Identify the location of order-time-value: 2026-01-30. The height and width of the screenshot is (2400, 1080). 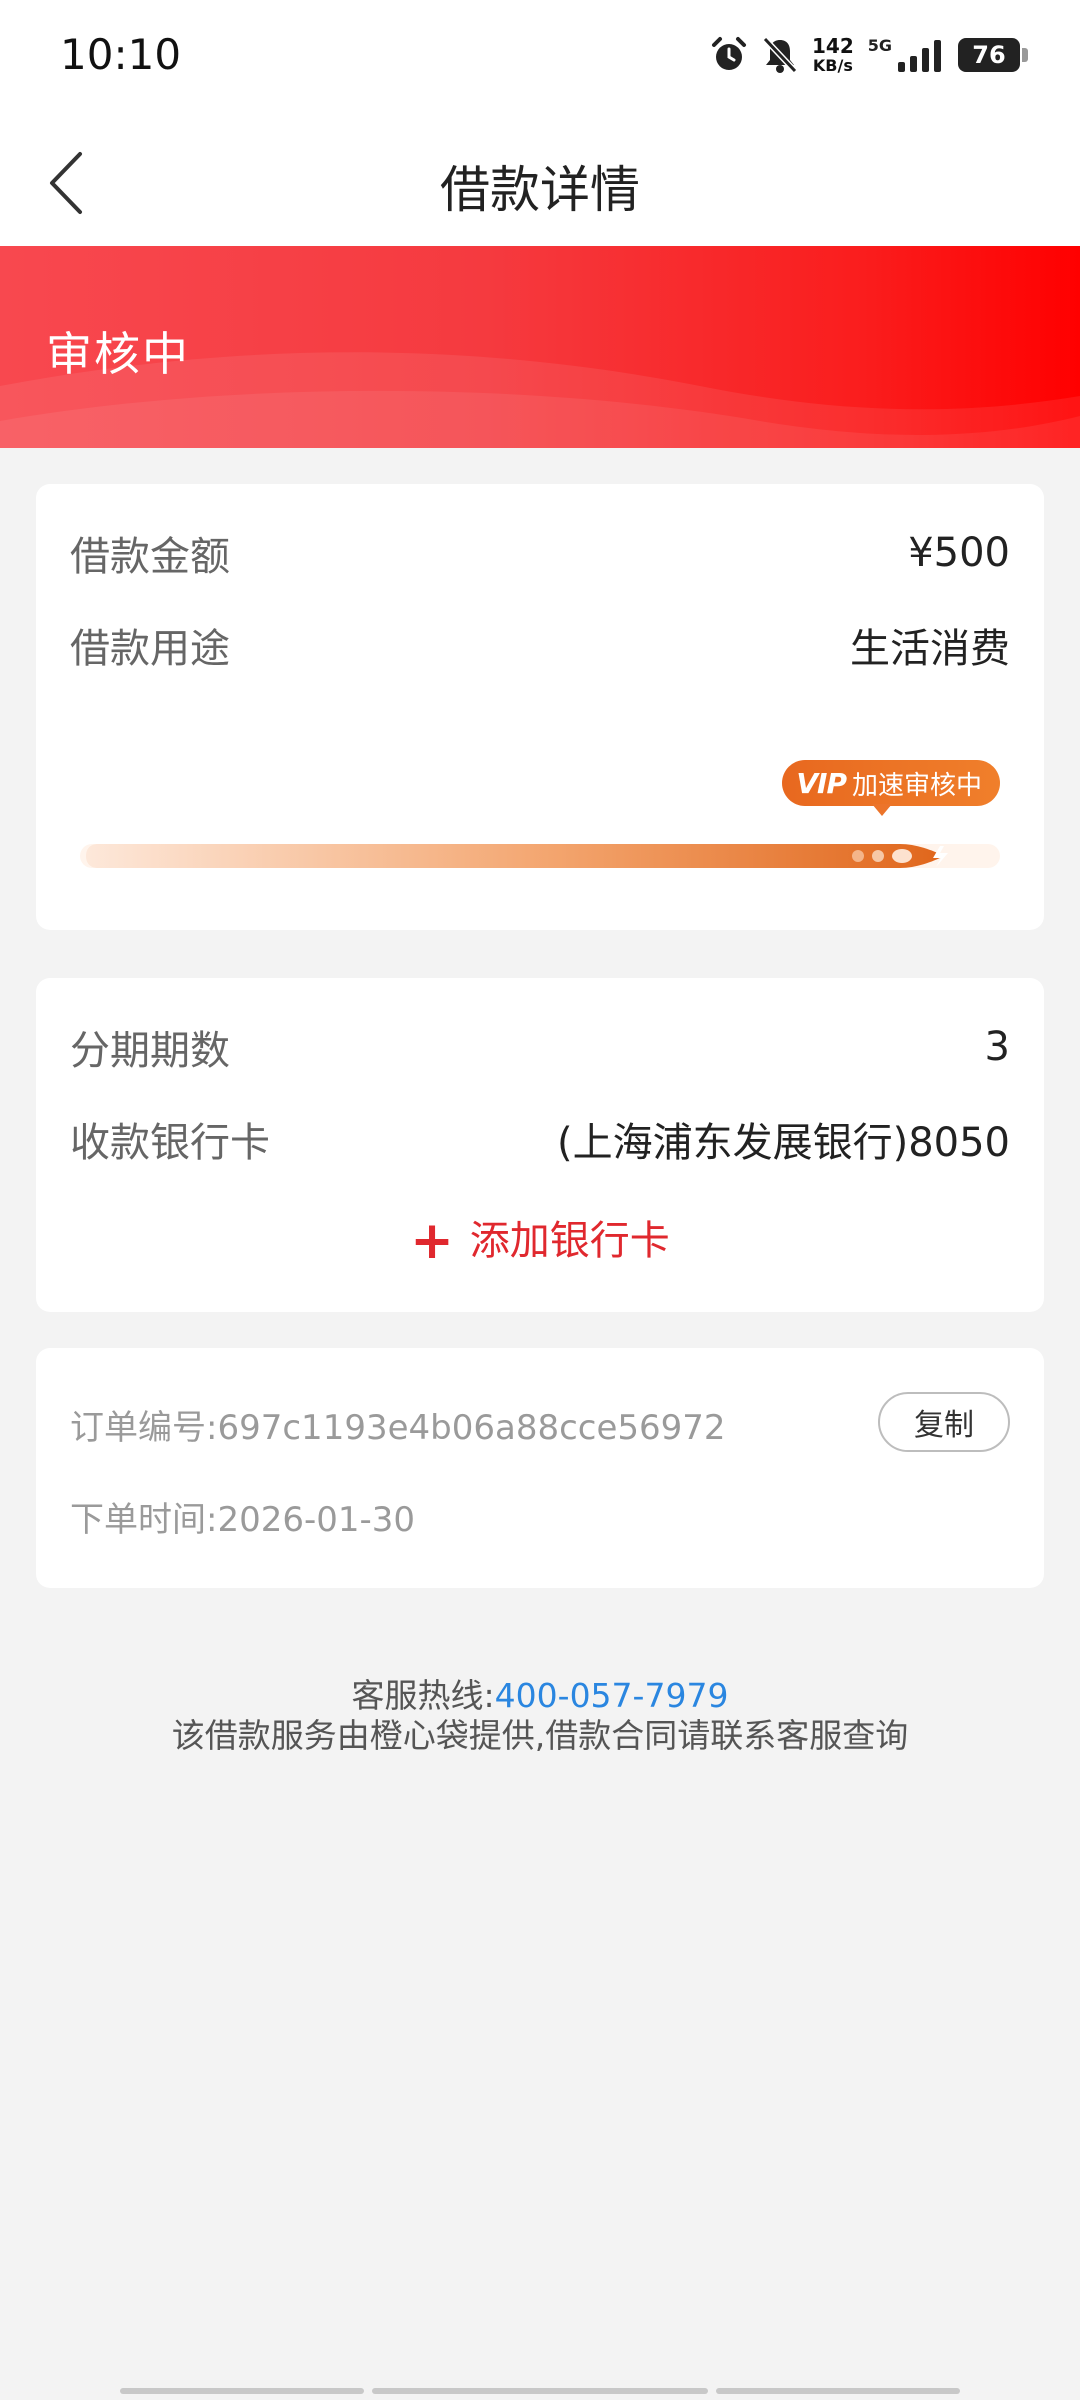
(316, 1520).